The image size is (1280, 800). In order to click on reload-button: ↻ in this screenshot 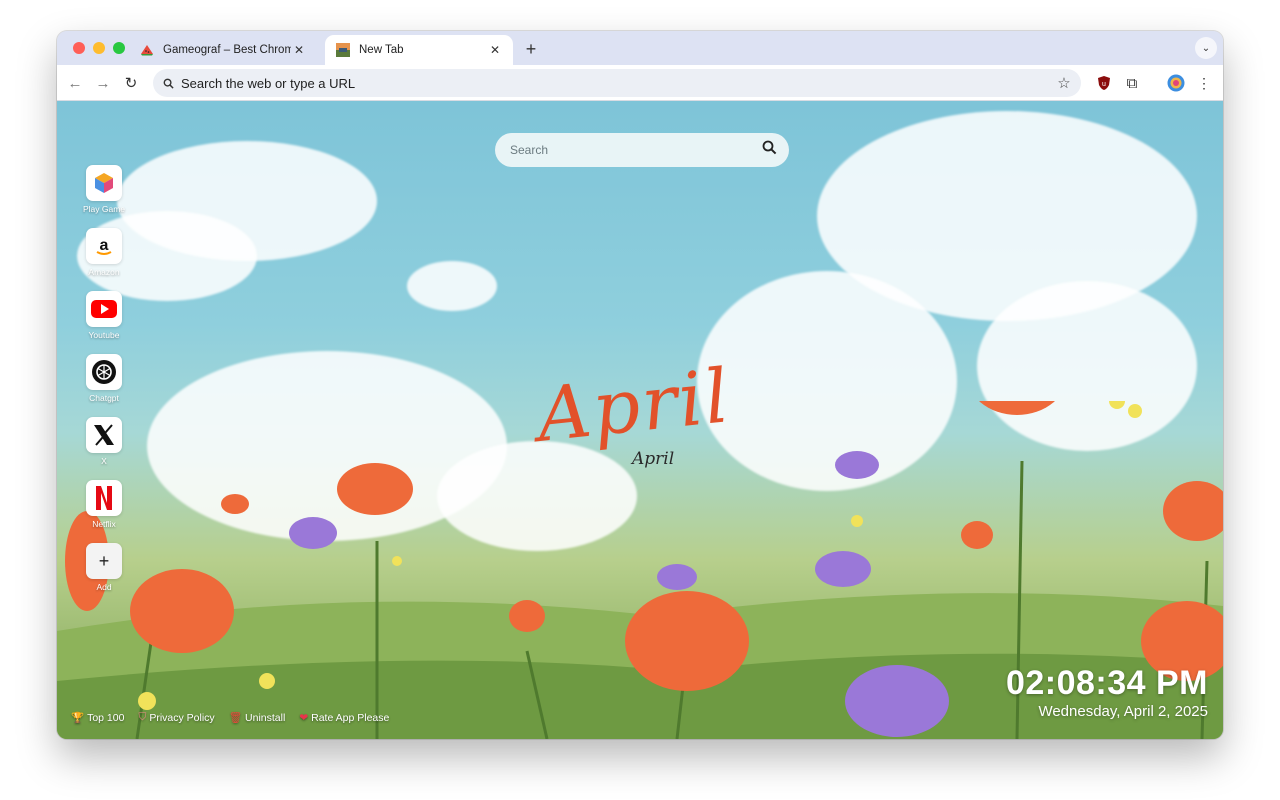, I will do `click(131, 83)`.